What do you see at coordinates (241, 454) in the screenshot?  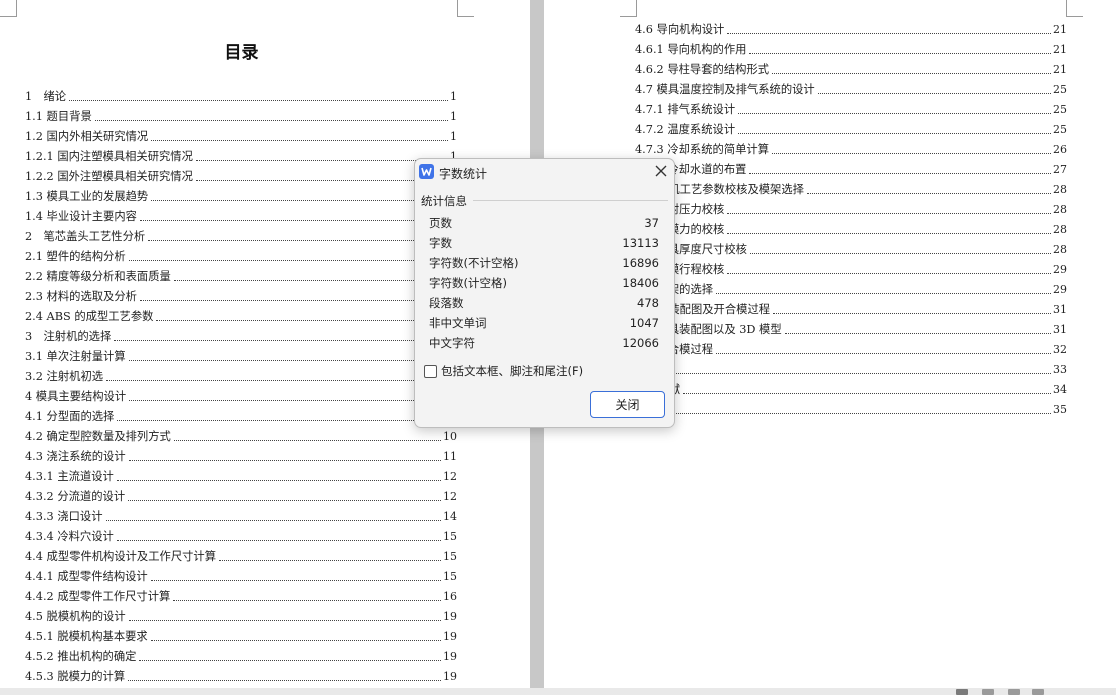 I see `toc-entry: 4.3 浇注系统的设计 11` at bounding box center [241, 454].